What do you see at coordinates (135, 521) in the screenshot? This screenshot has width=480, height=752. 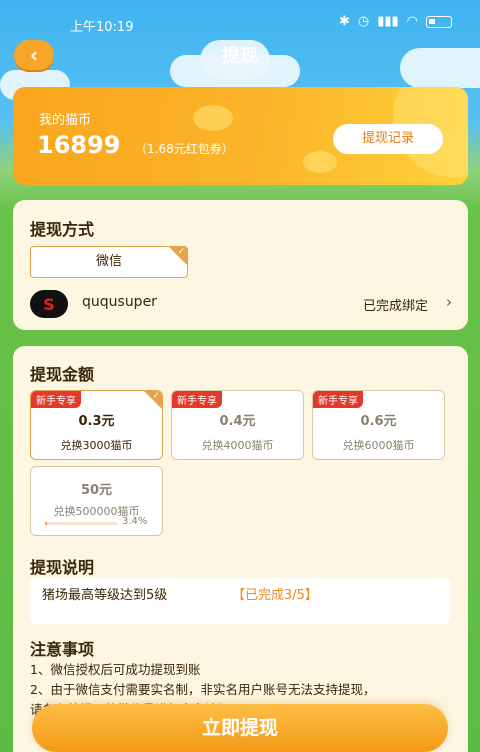 I see `progress-text: 3.4%` at bounding box center [135, 521].